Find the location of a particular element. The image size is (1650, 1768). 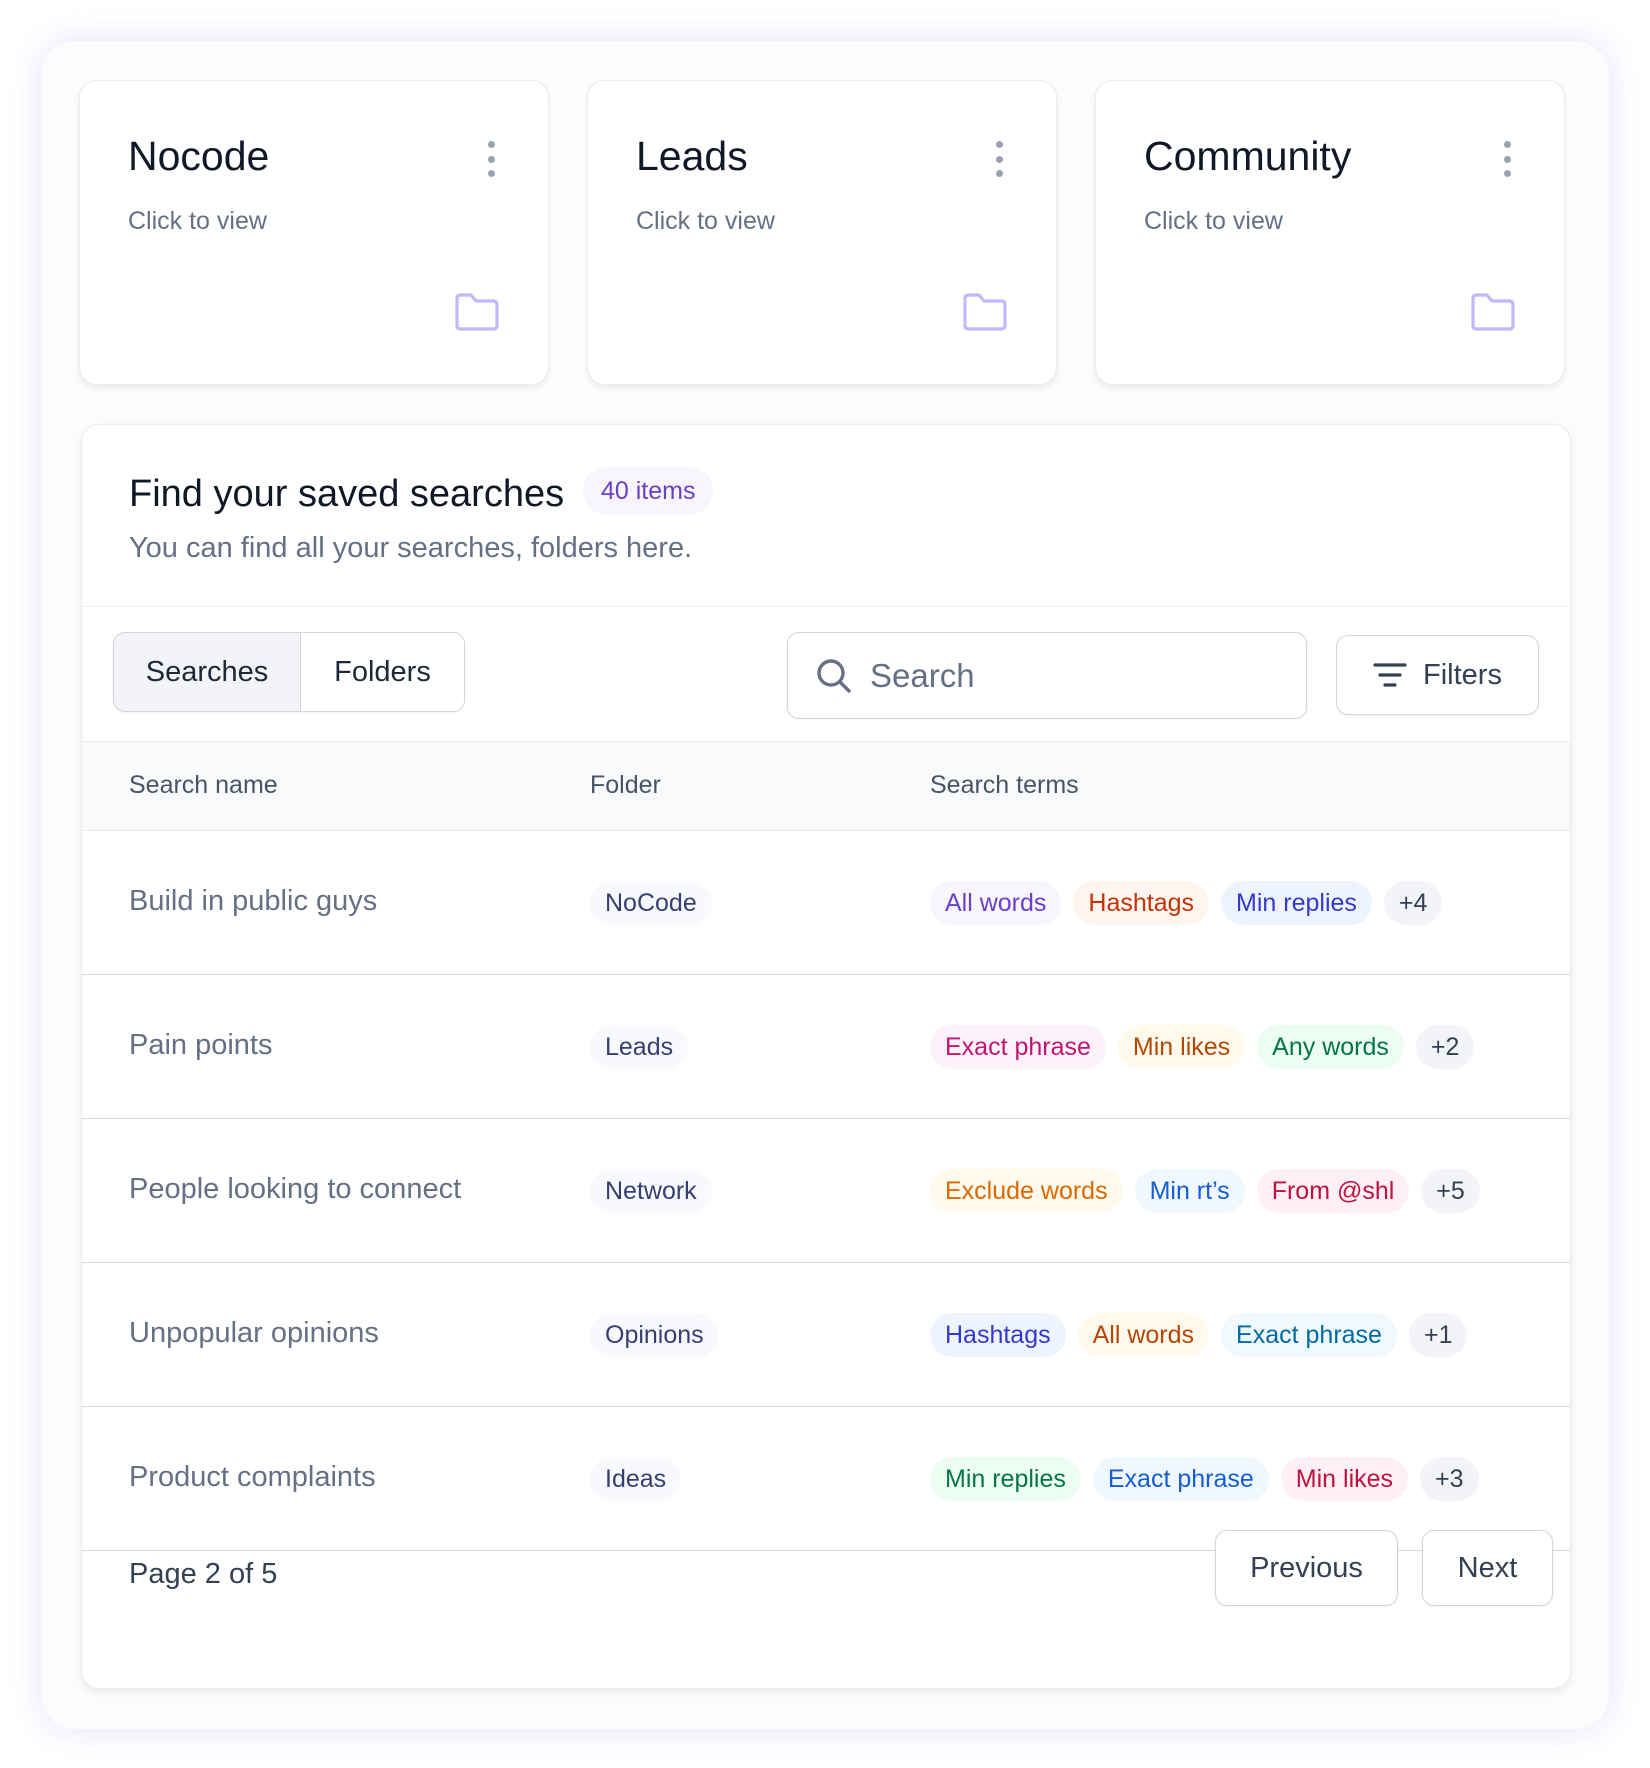

search-terms: Hashtags All words Exact phrase +1 is located at coordinates (1199, 1335).